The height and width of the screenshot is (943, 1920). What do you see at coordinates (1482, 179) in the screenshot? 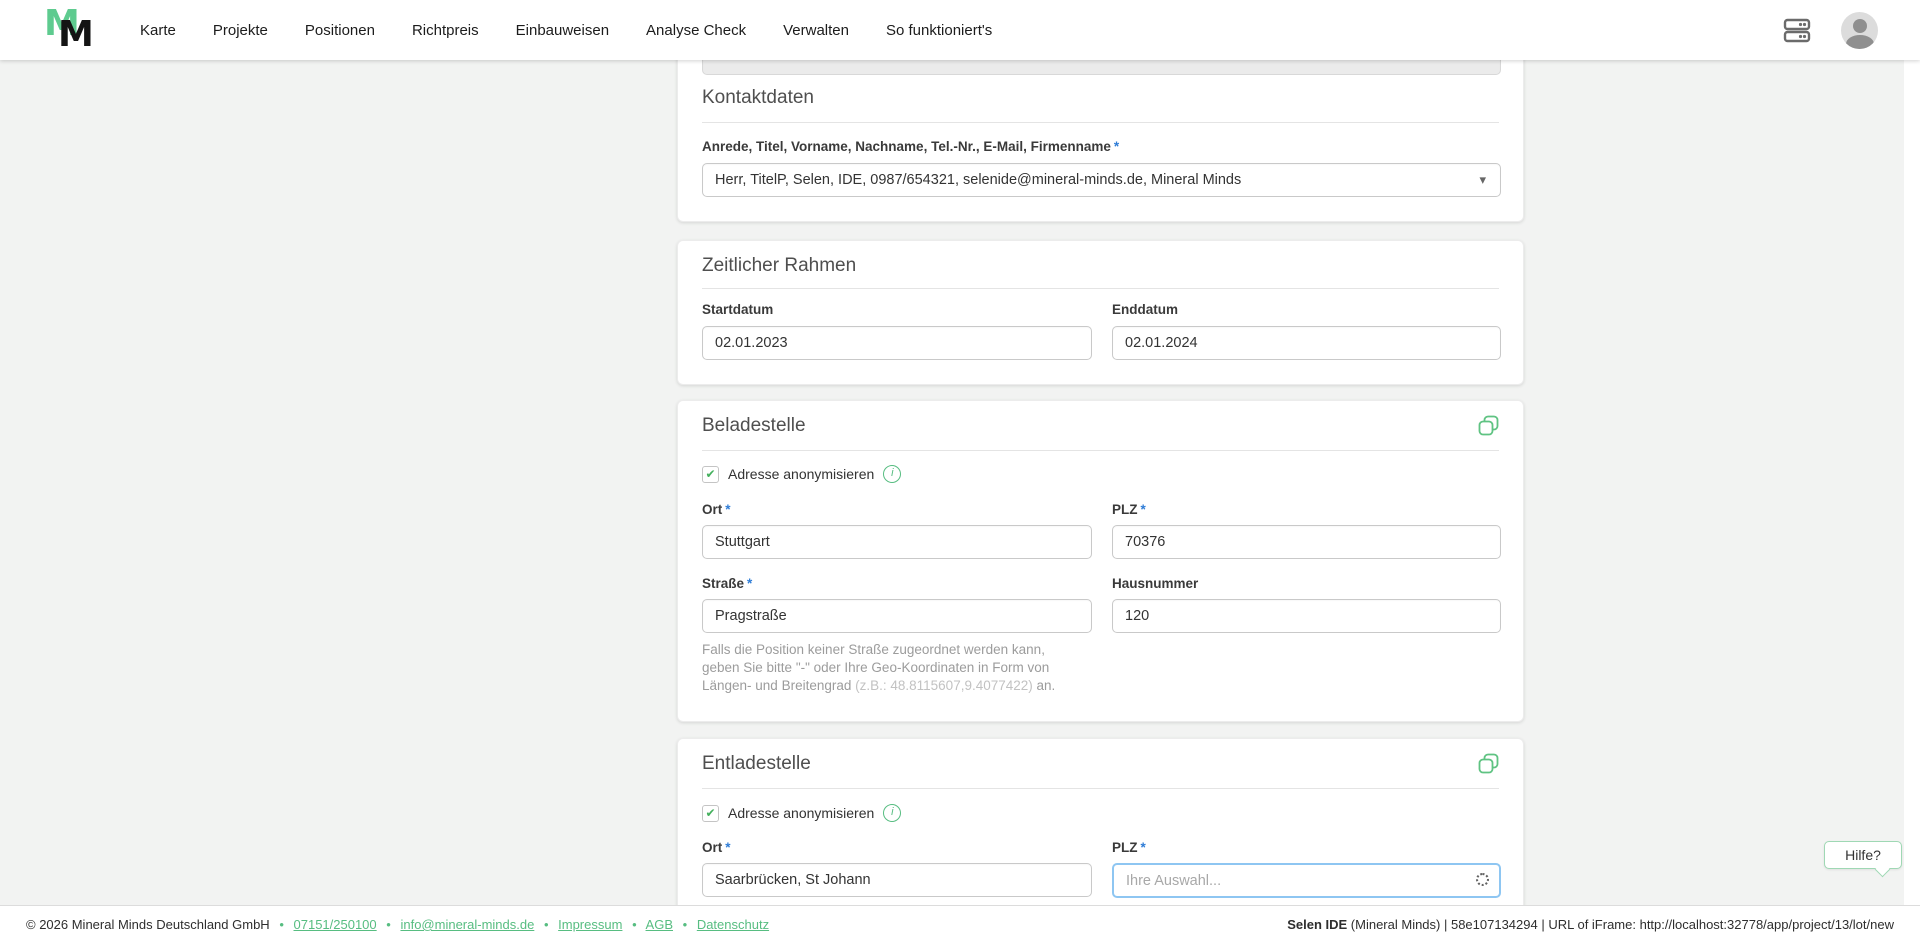
I see `chevron-down-icon: ▾` at bounding box center [1482, 179].